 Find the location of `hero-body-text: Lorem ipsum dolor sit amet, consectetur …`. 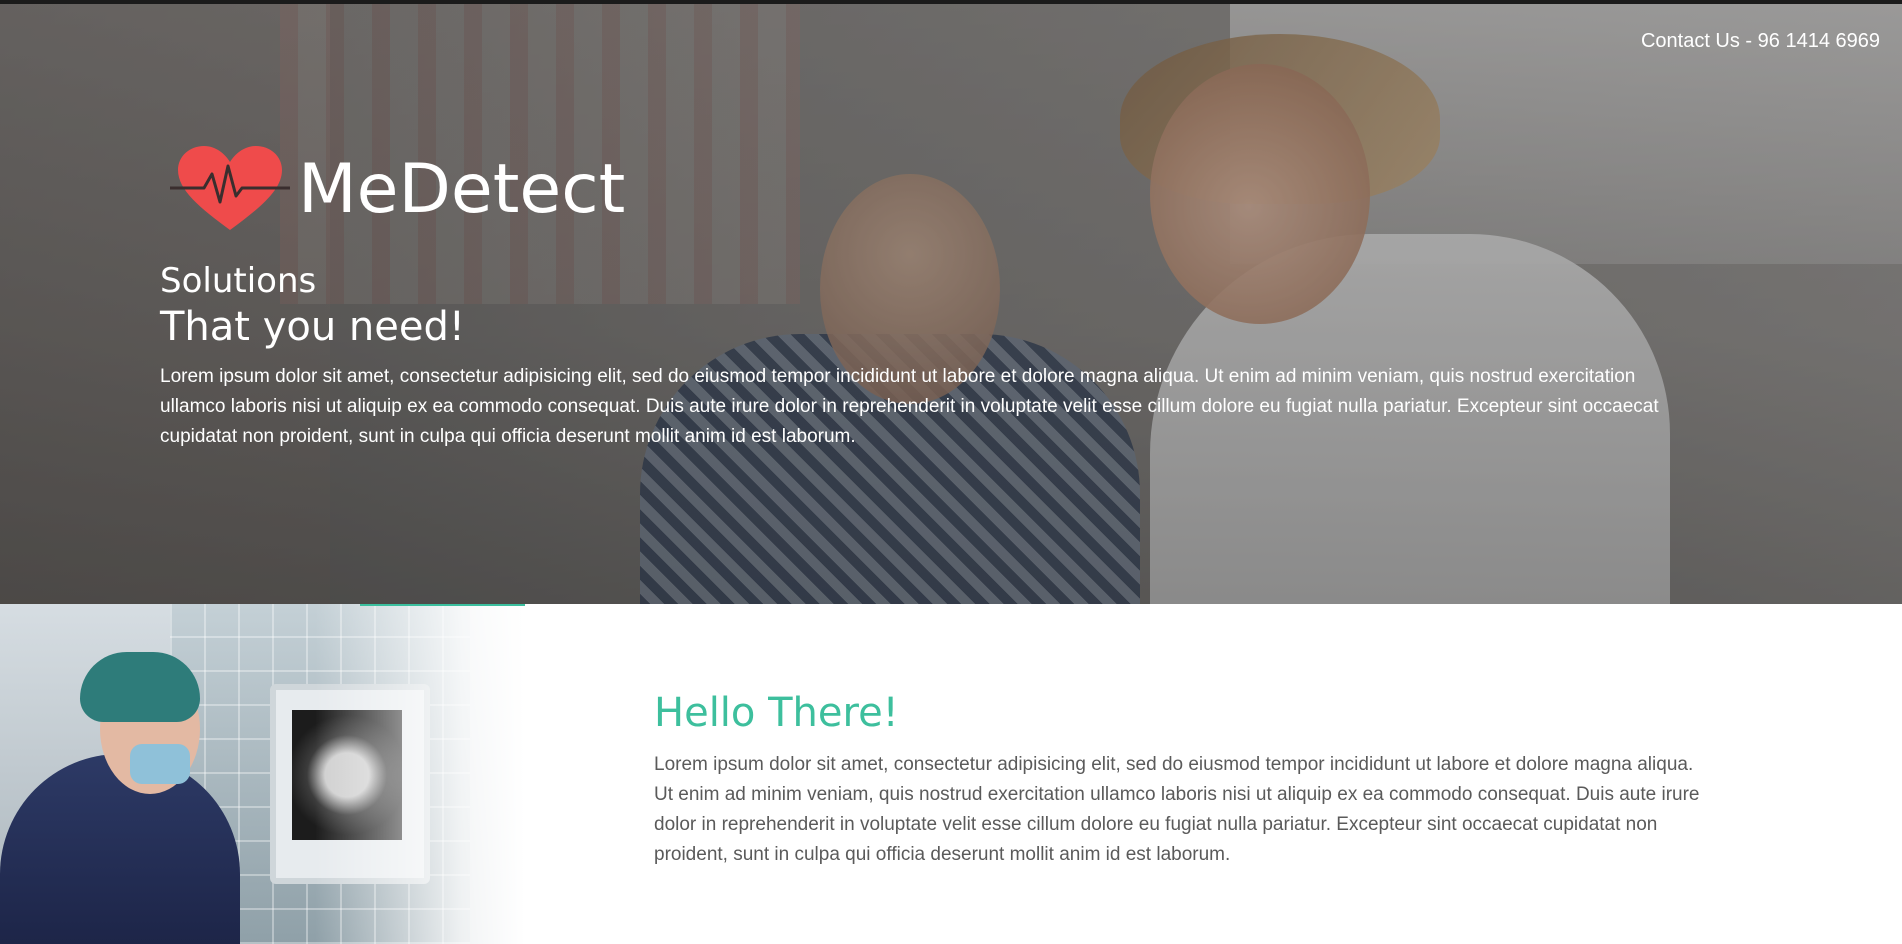

hero-body-text: Lorem ipsum dolor sit amet, consectetur … is located at coordinates (909, 406).